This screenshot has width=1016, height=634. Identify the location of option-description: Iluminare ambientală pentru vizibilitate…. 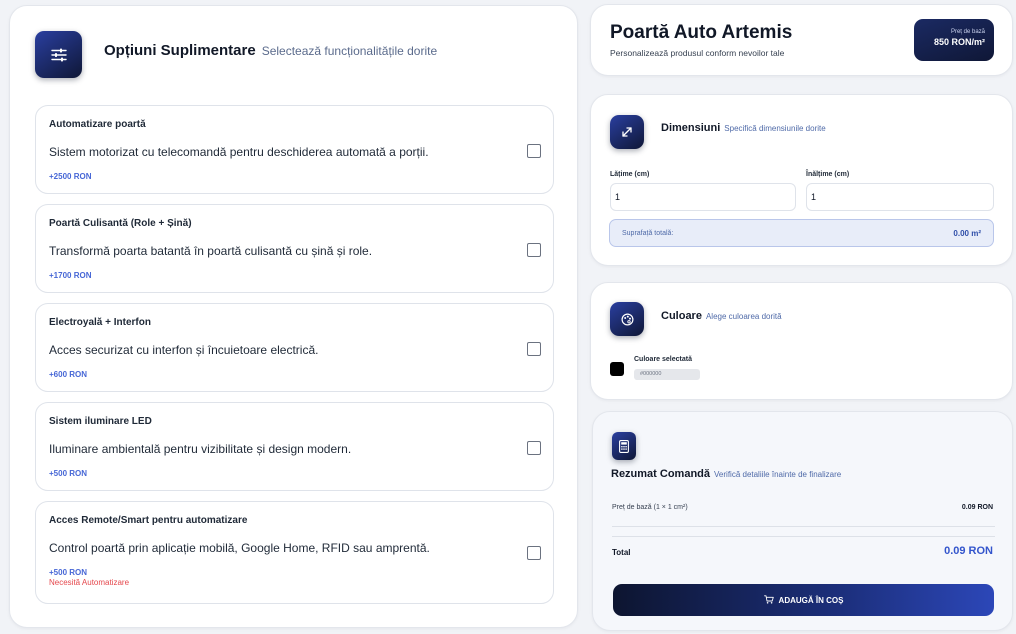
(200, 449).